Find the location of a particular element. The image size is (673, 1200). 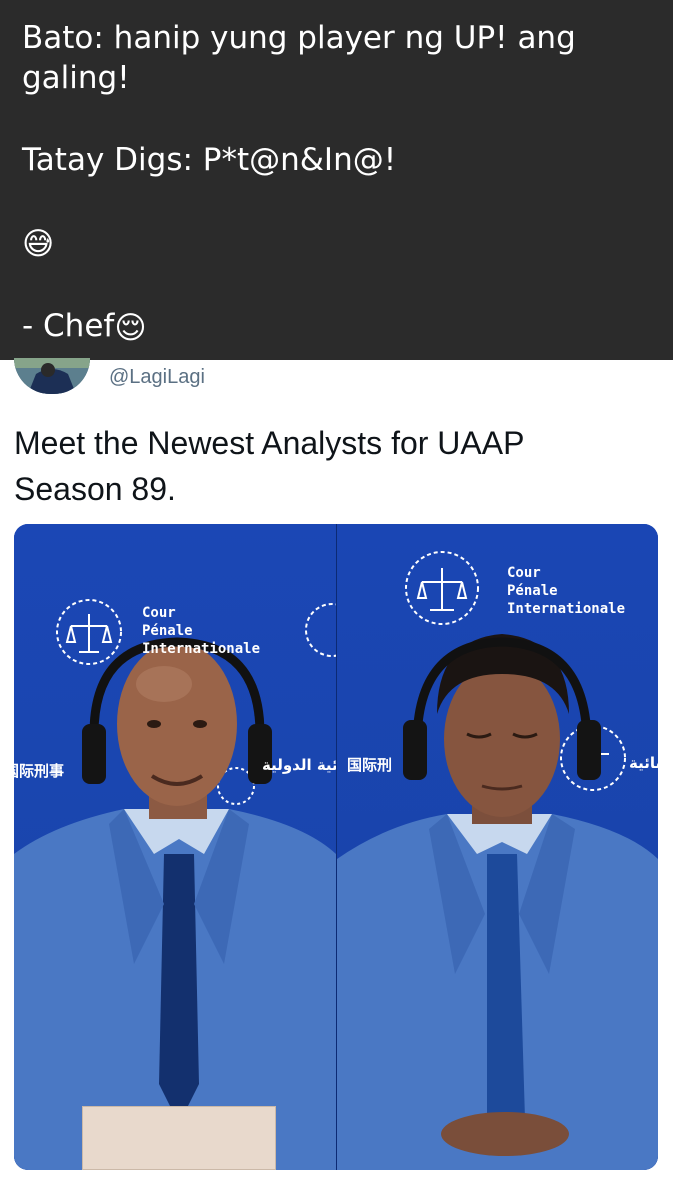

caption-line-2: galing! is located at coordinates (76, 78).